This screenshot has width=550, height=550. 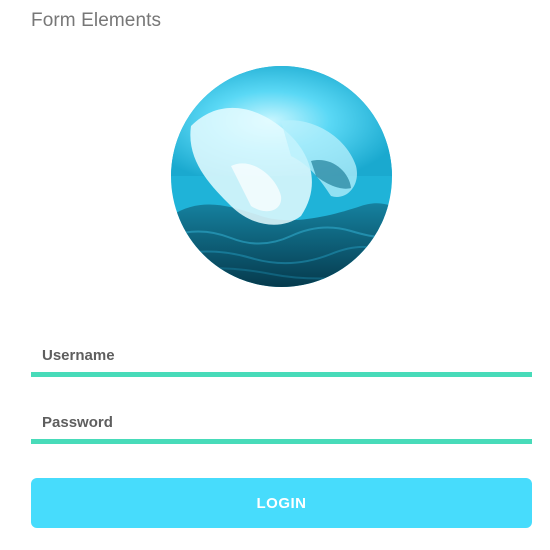 I want to click on username-input, so click(x=281, y=355).